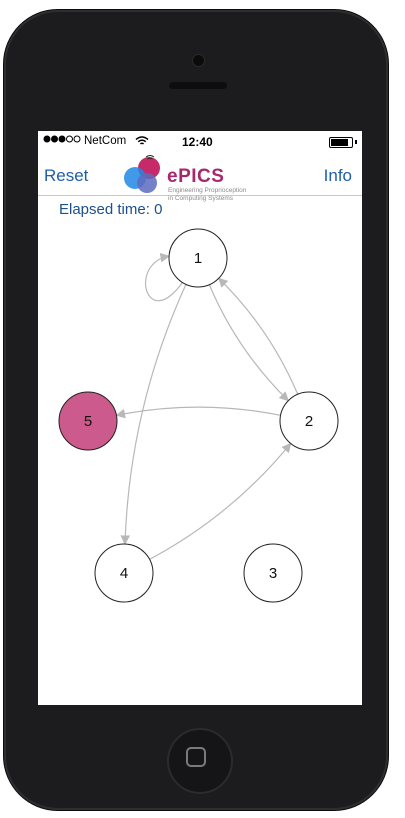 Image resolution: width=405 pixels, height=818 pixels. I want to click on node-3: 3, so click(273, 573).